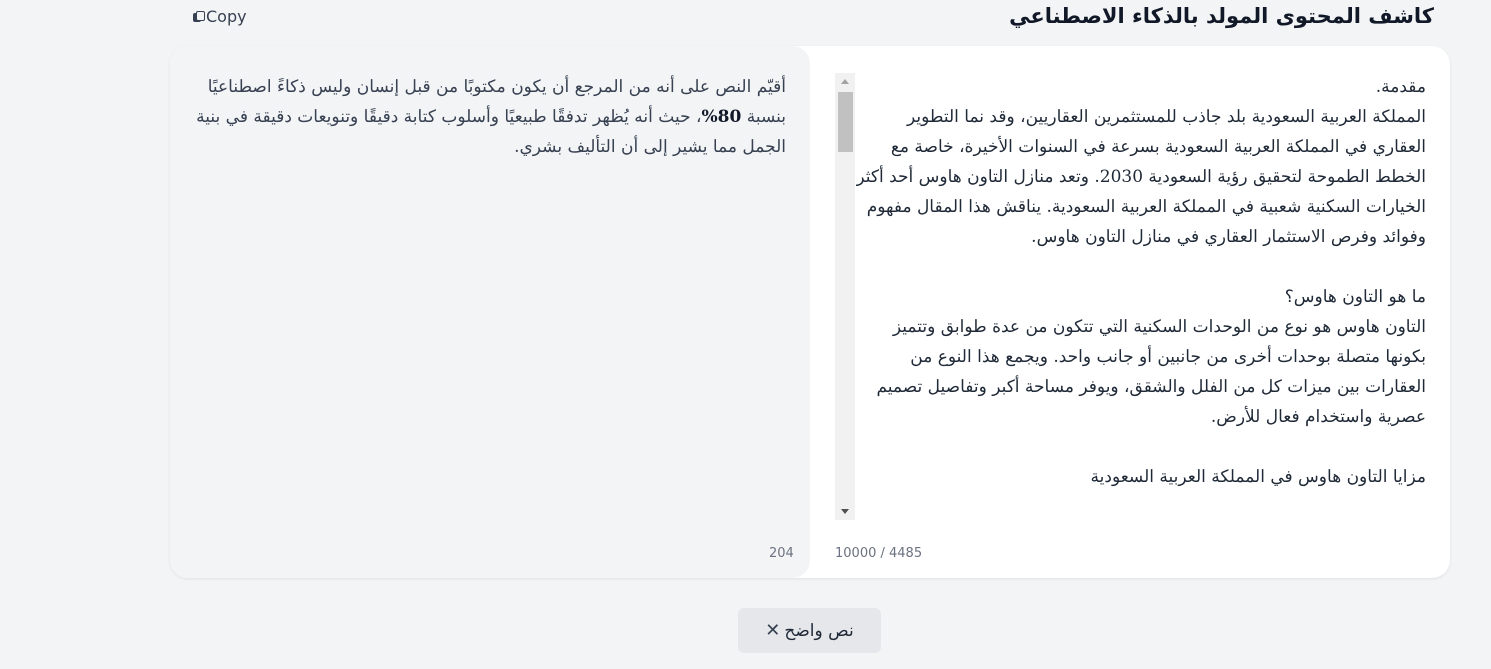 The height and width of the screenshot is (669, 1491). I want to click on scroll-down-arrow-icon, so click(845, 511).